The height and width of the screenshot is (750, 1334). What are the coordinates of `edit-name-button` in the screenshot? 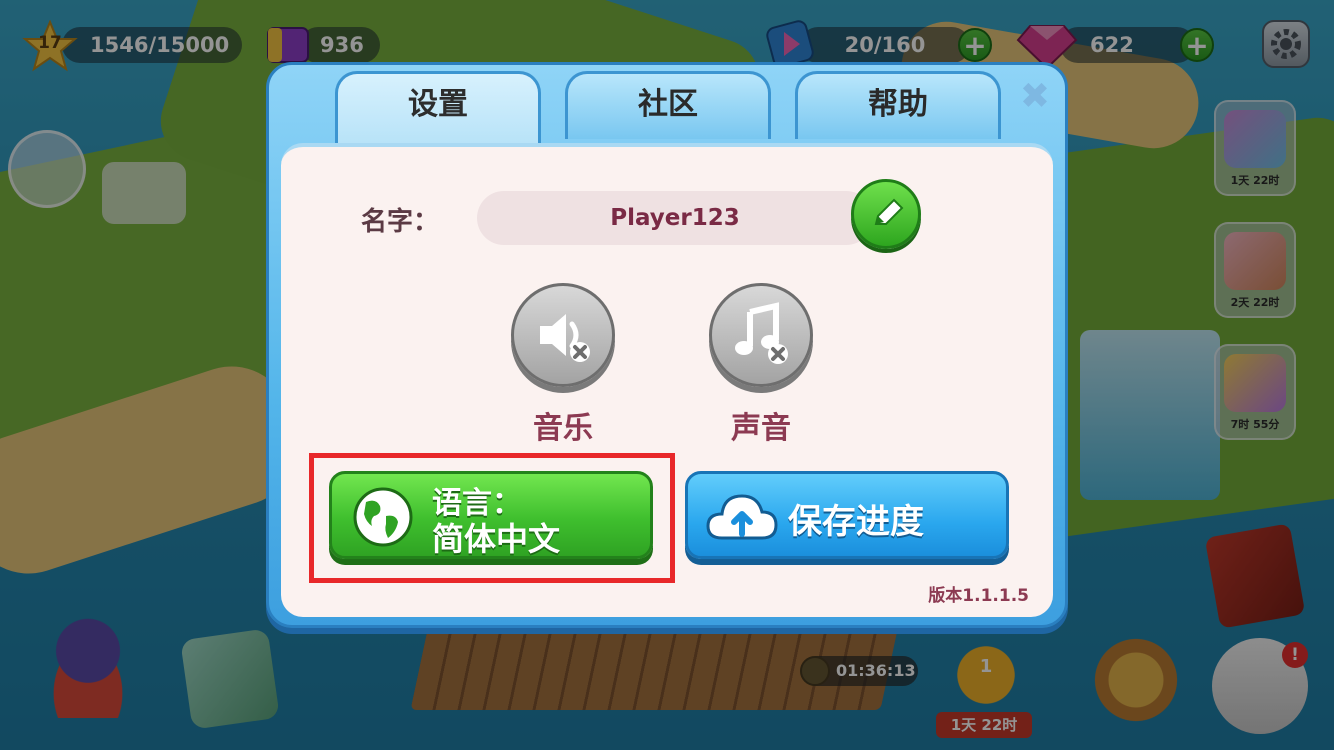 It's located at (886, 214).